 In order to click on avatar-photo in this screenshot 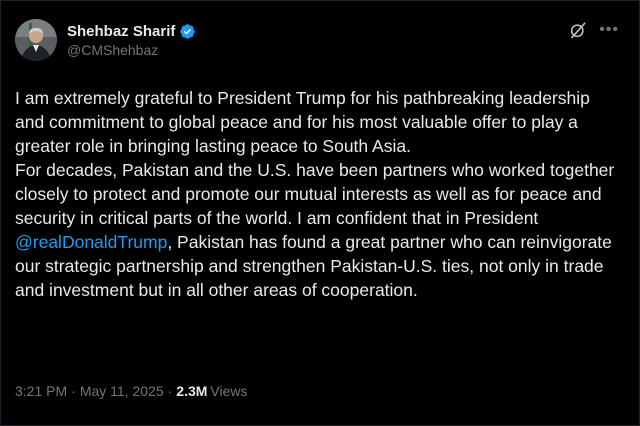, I will do `click(36, 40)`.